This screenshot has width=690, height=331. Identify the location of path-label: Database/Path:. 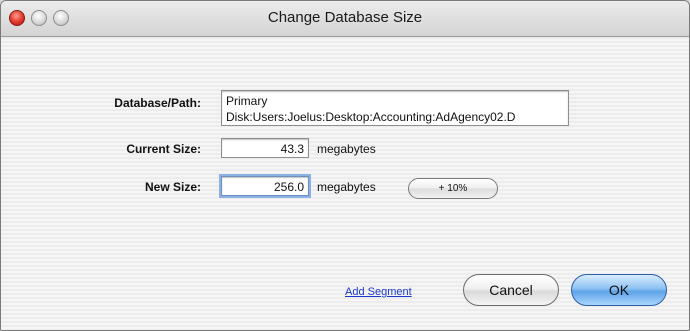
(157, 103).